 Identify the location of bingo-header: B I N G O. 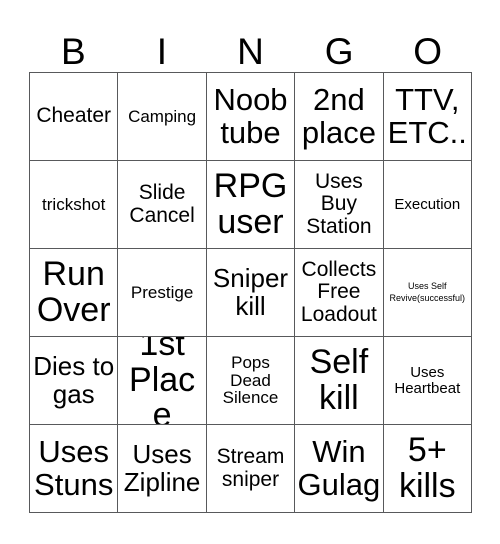
(250, 43).